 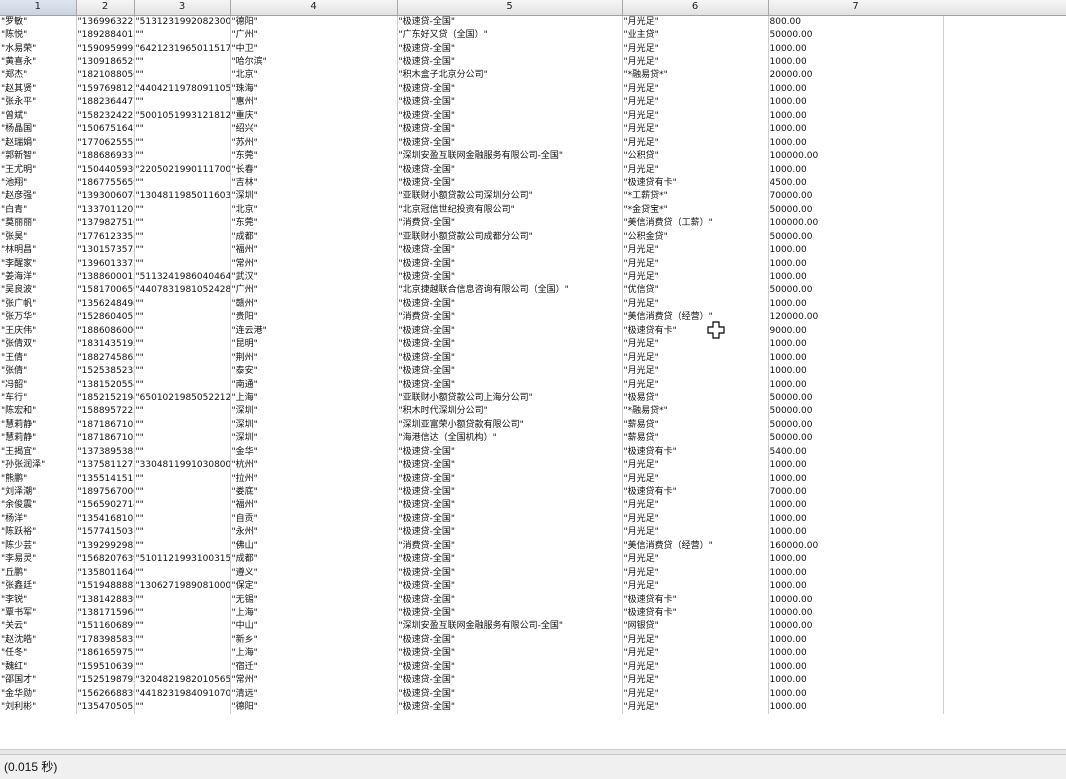 I want to click on table-cell: "*工薪贷*", so click(x=695, y=196).